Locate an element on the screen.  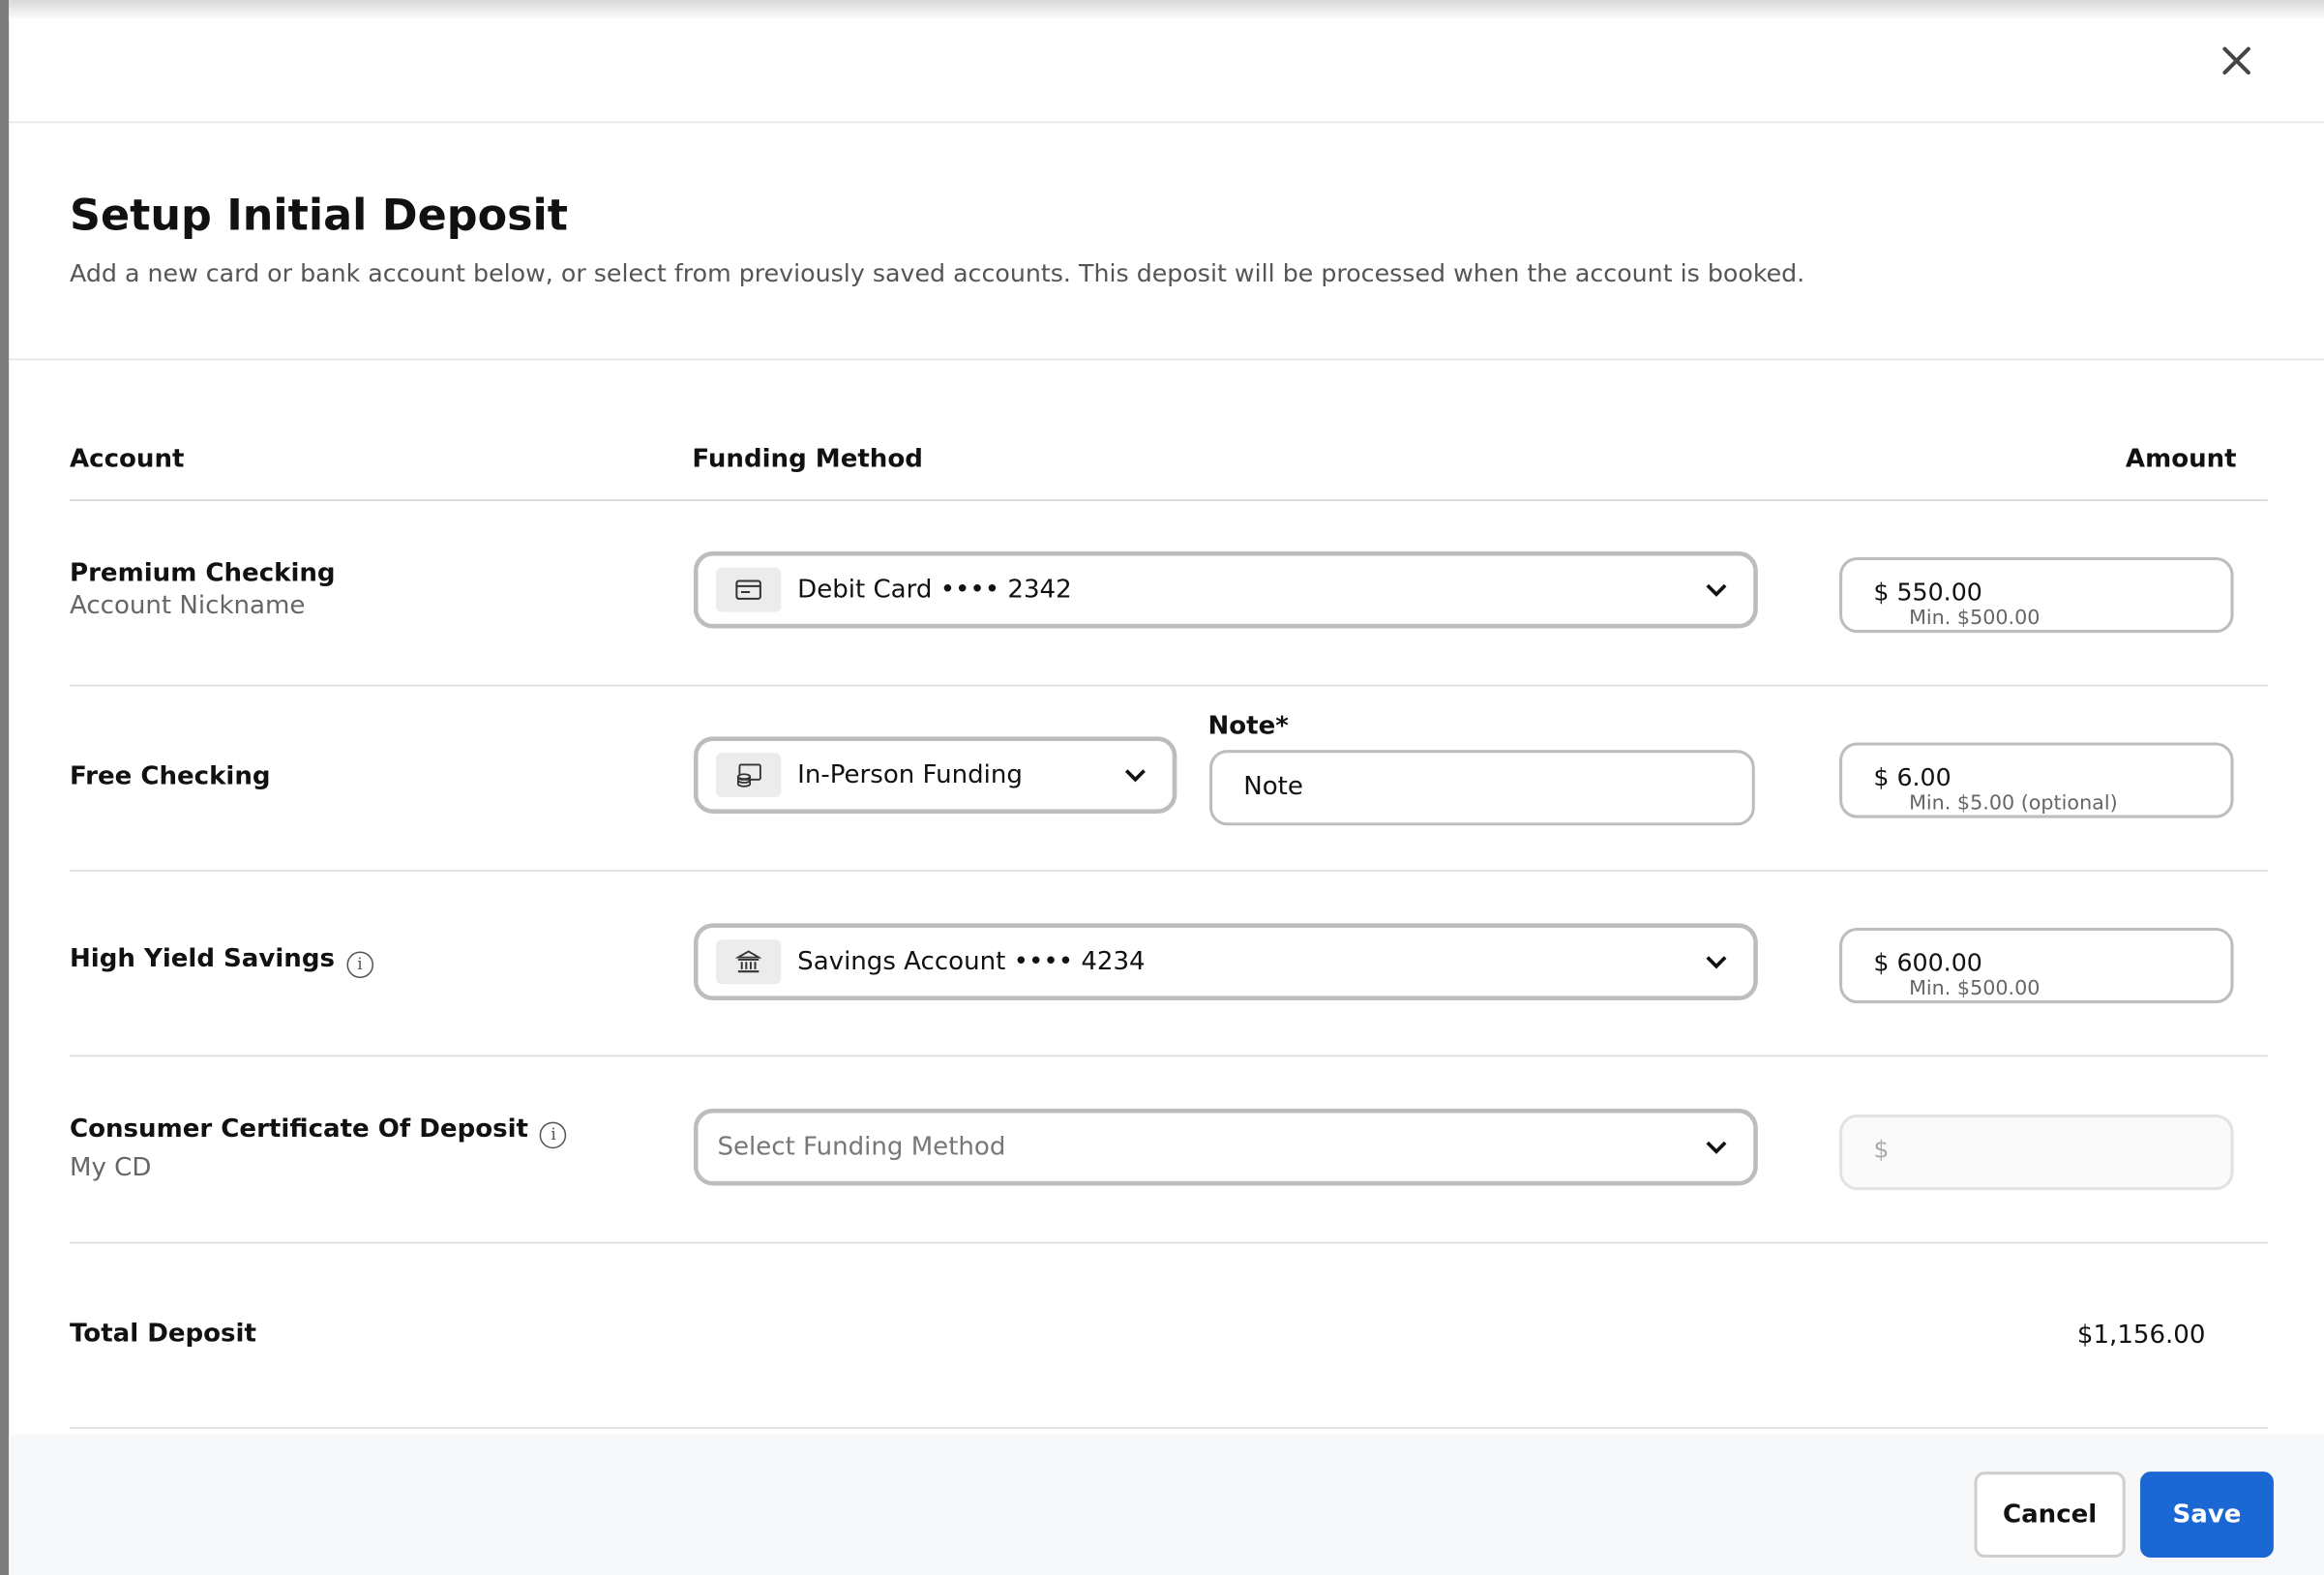
amount-value: $ 550.00 is located at coordinates (1928, 592).